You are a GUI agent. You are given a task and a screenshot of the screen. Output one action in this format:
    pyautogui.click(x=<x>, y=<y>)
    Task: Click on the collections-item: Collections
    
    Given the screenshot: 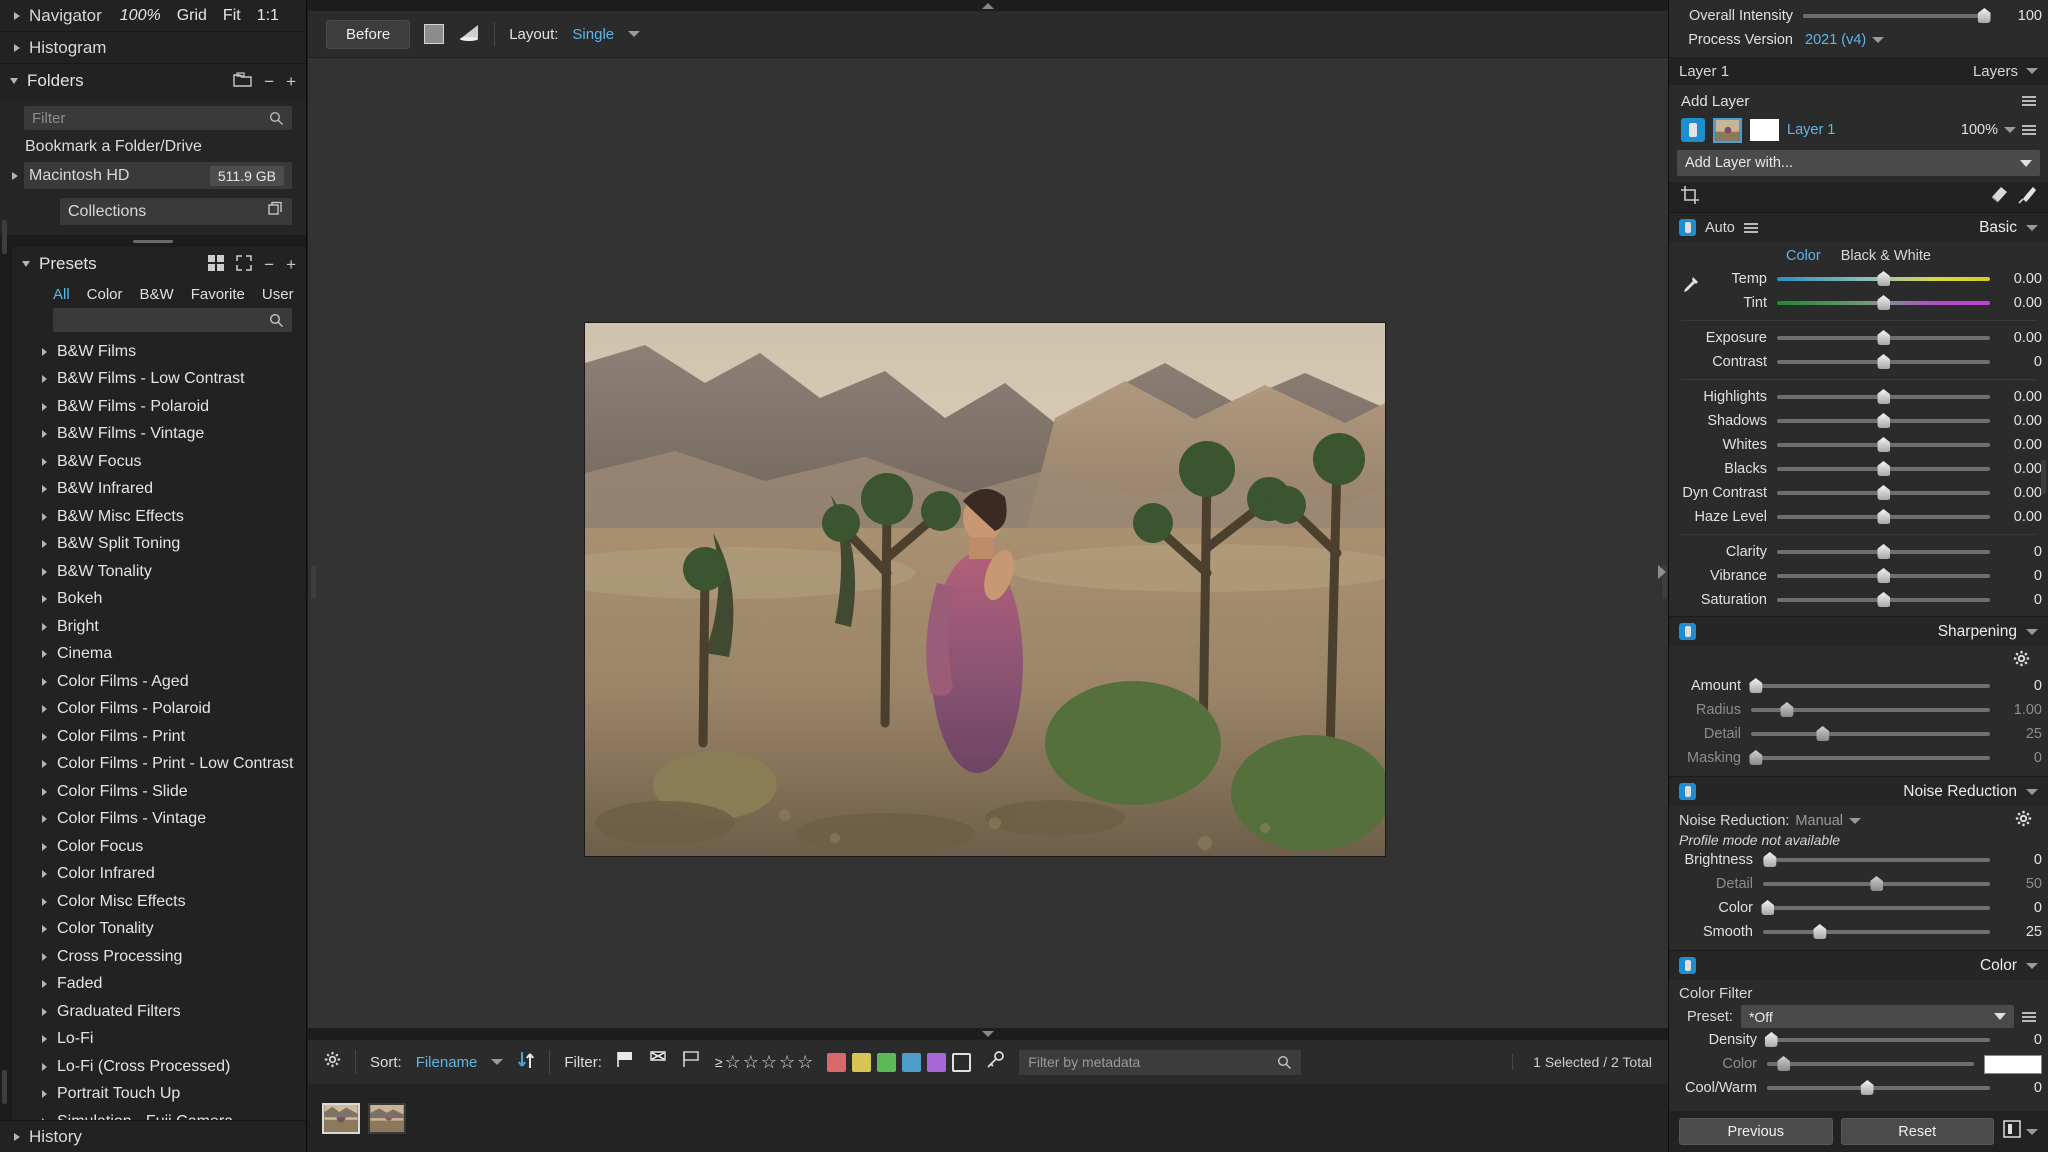 What is the action you would take?
    pyautogui.click(x=176, y=211)
    